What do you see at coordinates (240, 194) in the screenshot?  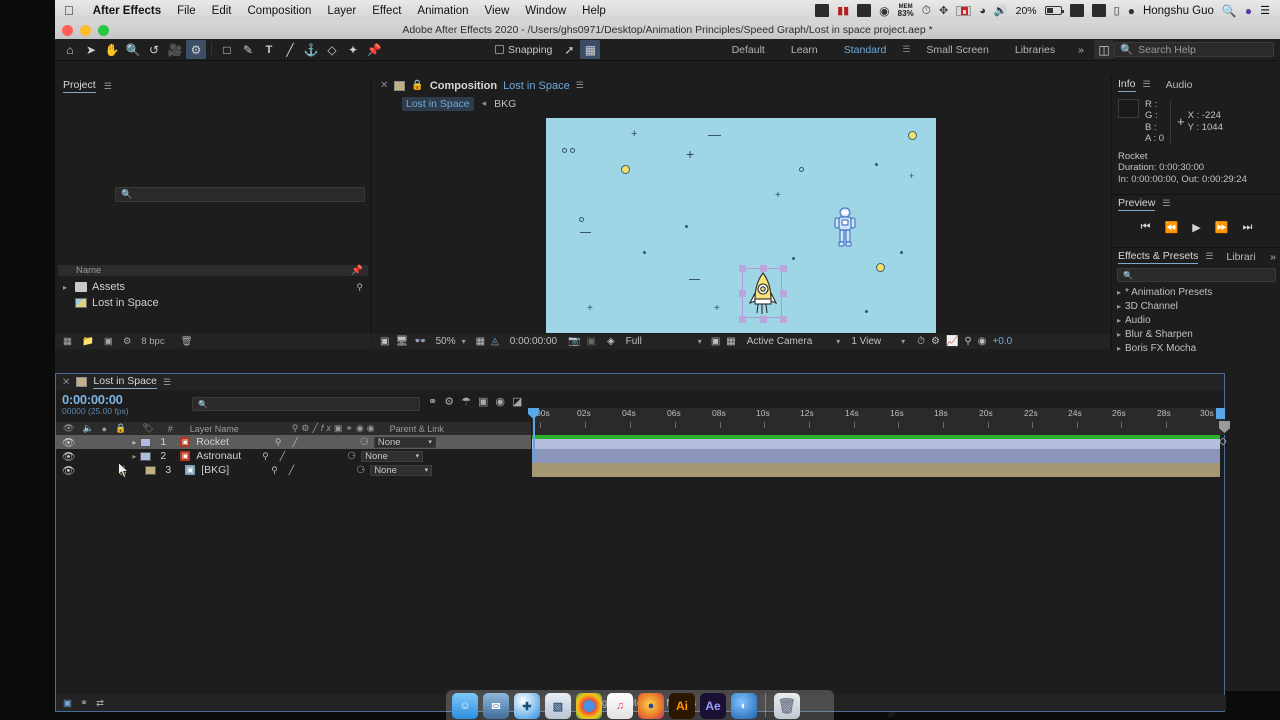 I see `project-search-input: 🔍` at bounding box center [240, 194].